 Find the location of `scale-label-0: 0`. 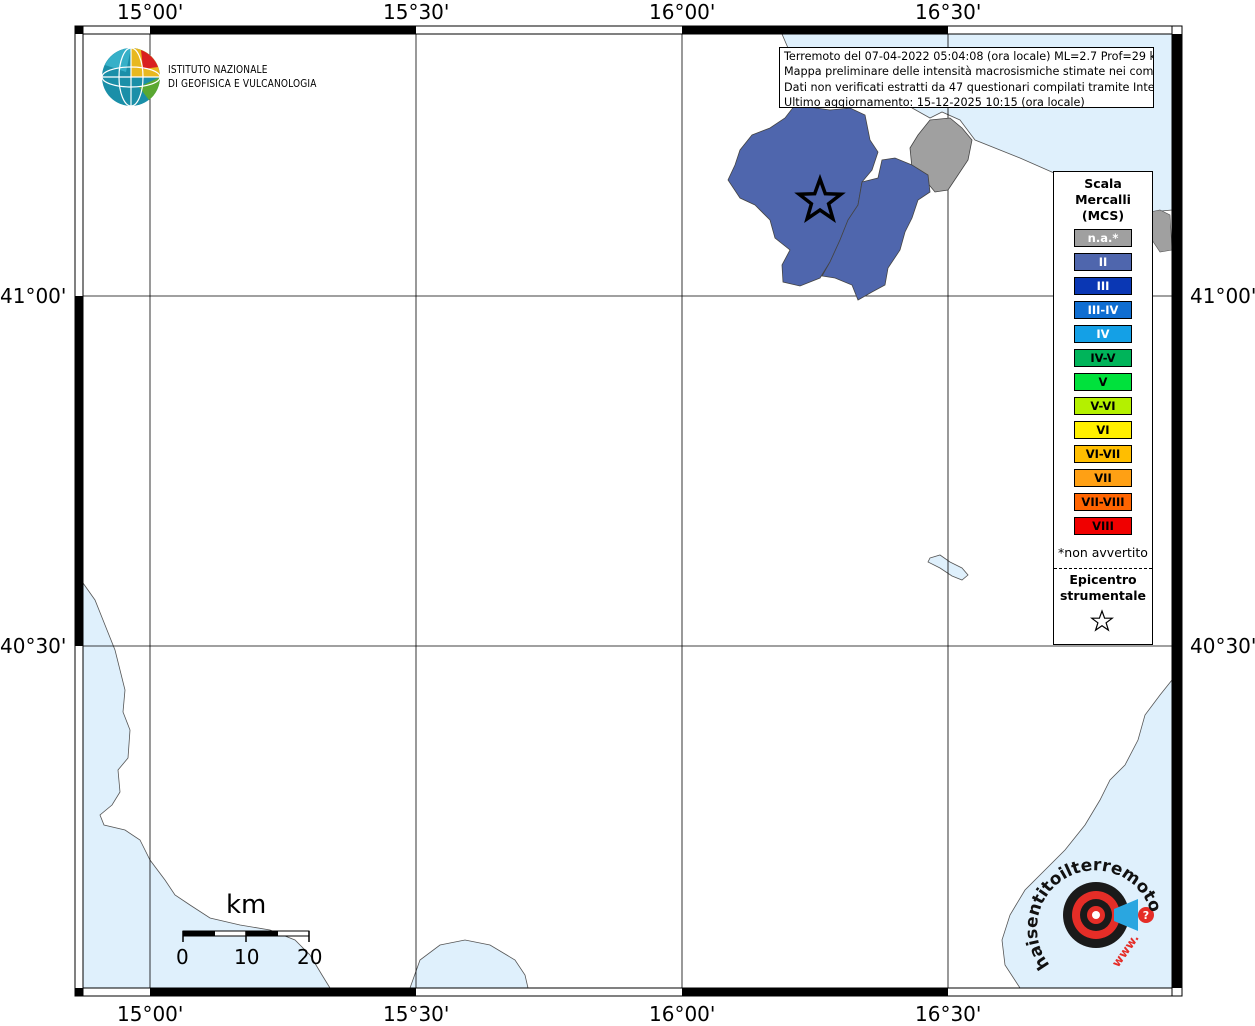

scale-label-0: 0 is located at coordinates (182, 957).